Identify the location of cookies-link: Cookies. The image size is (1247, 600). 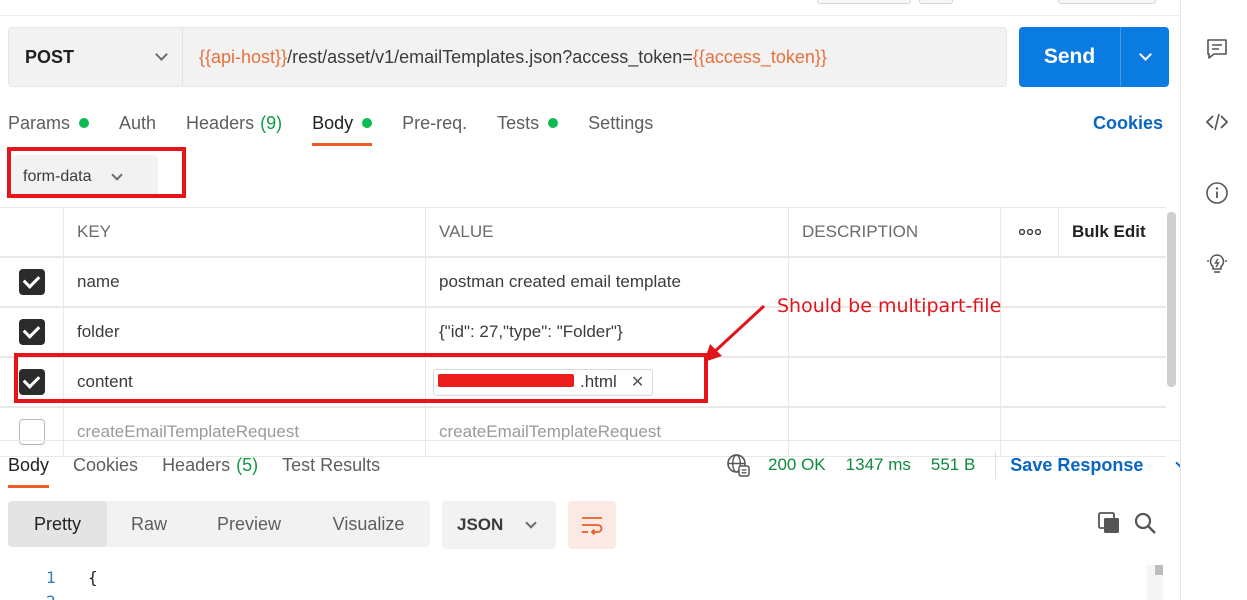
(1128, 123).